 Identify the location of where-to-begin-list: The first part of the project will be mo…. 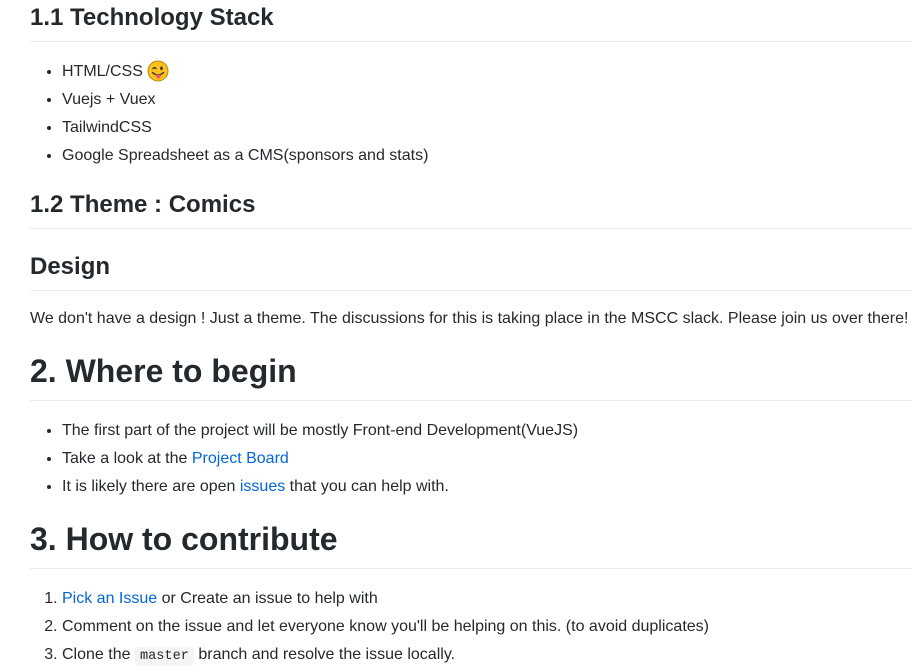
(471, 459).